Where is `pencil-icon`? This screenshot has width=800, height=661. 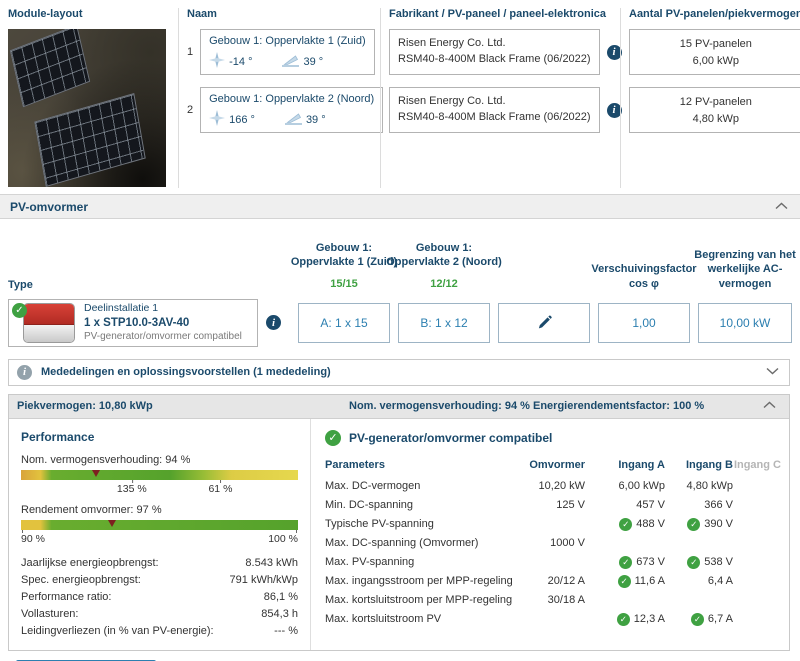 pencil-icon is located at coordinates (545, 322).